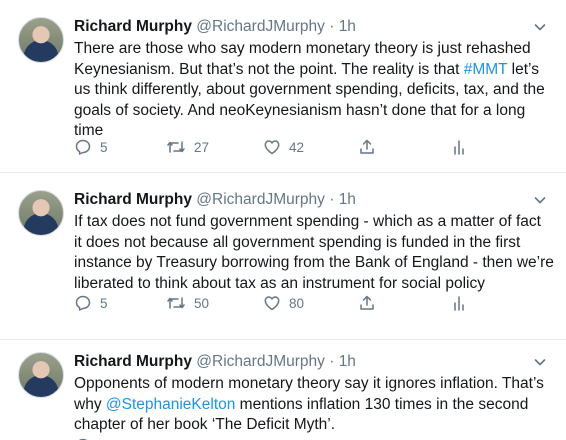  I want to click on reply-button, so click(83, 438).